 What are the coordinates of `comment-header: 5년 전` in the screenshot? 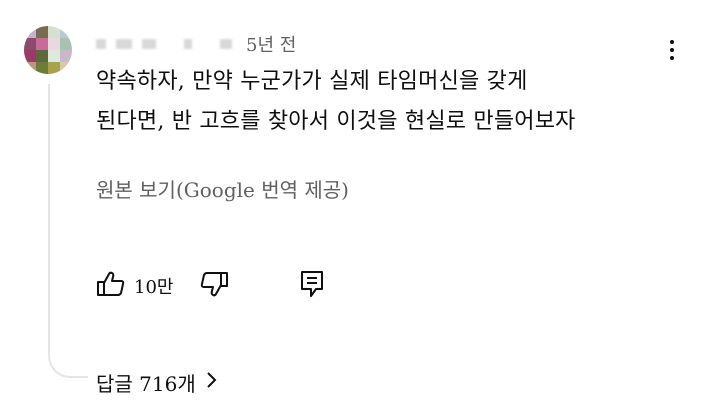 It's located at (196, 44).